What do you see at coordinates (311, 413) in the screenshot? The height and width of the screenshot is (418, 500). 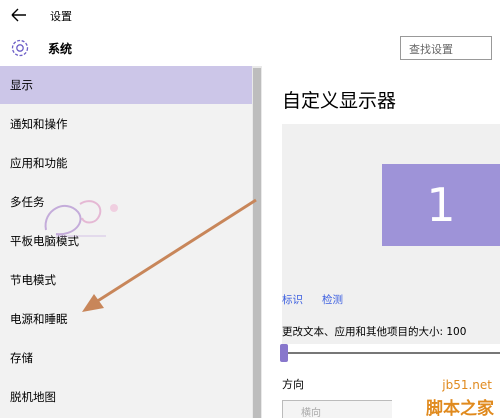 I see `orientation-value: 横向` at bounding box center [311, 413].